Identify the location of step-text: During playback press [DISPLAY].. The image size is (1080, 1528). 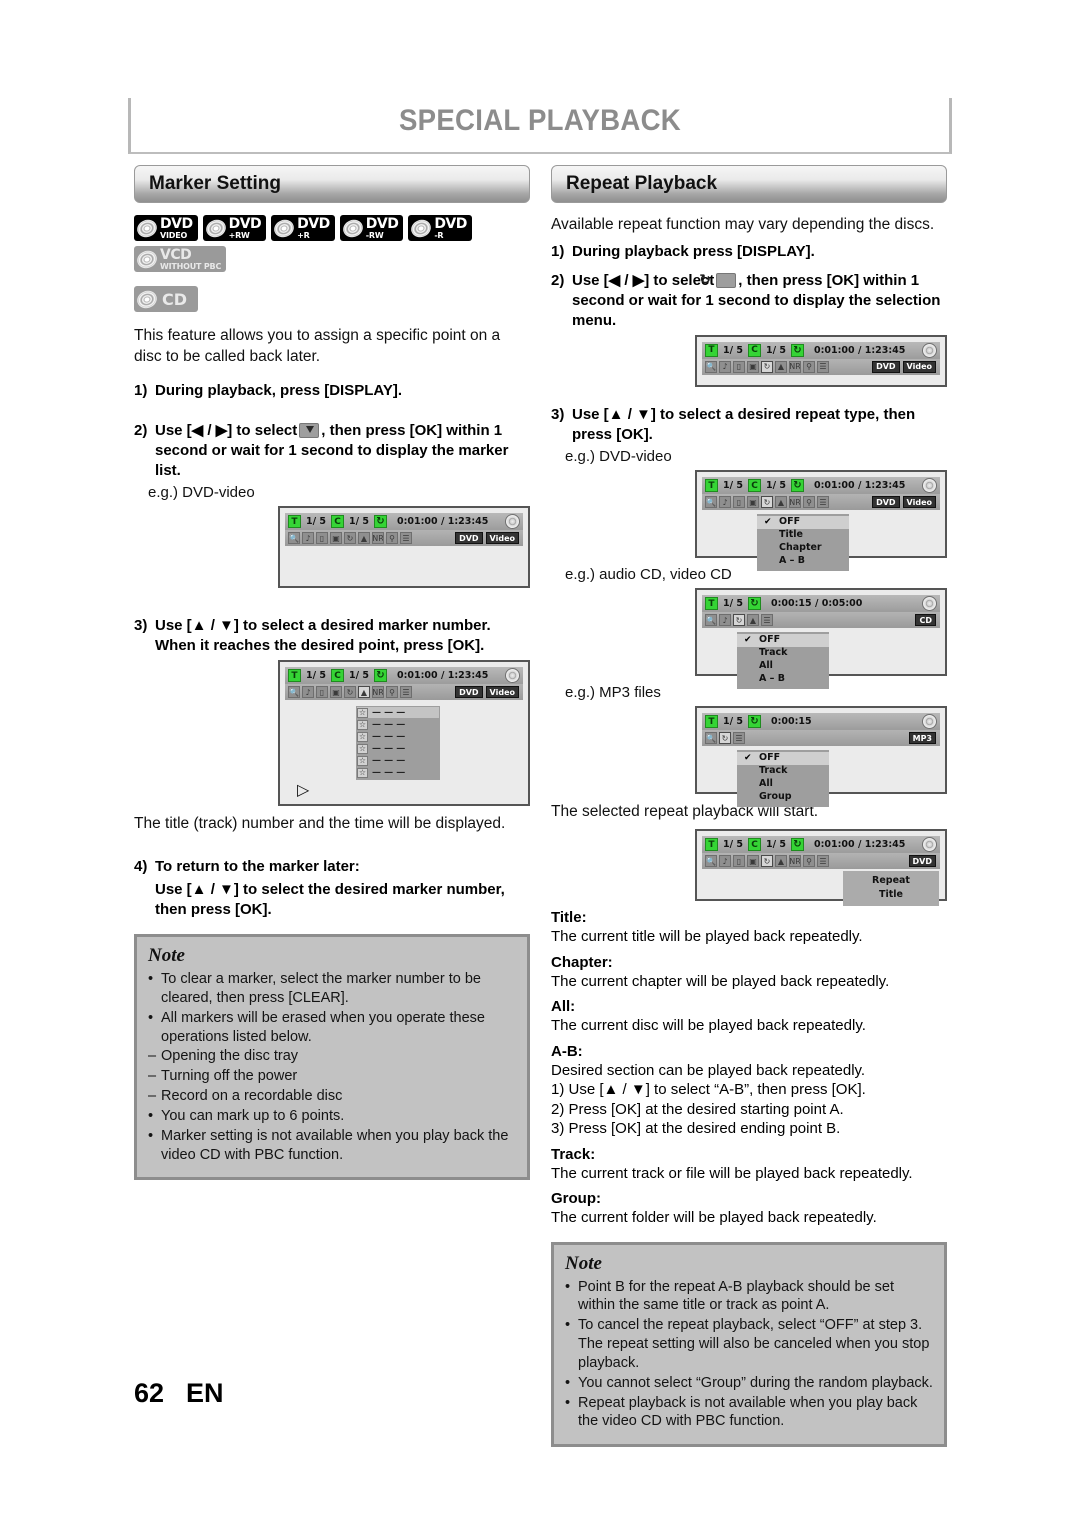
(693, 251).